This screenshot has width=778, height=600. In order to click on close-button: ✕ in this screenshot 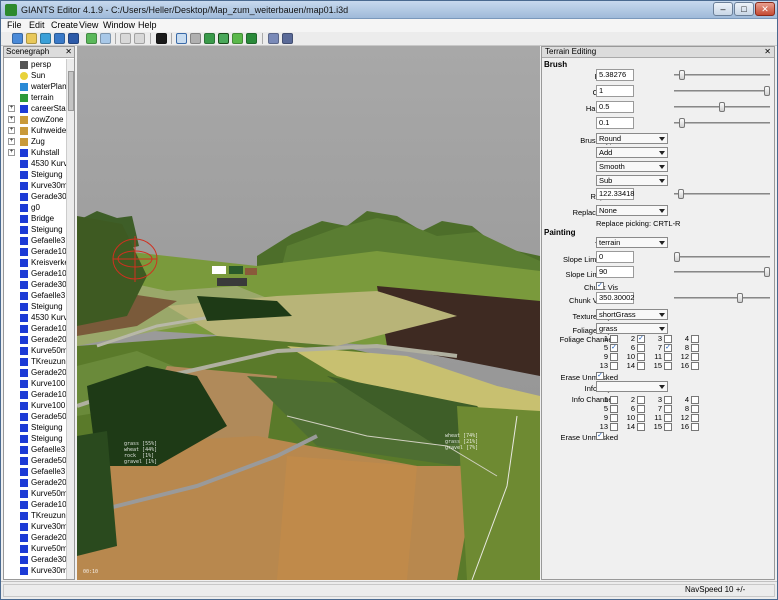, I will do `click(765, 9)`.